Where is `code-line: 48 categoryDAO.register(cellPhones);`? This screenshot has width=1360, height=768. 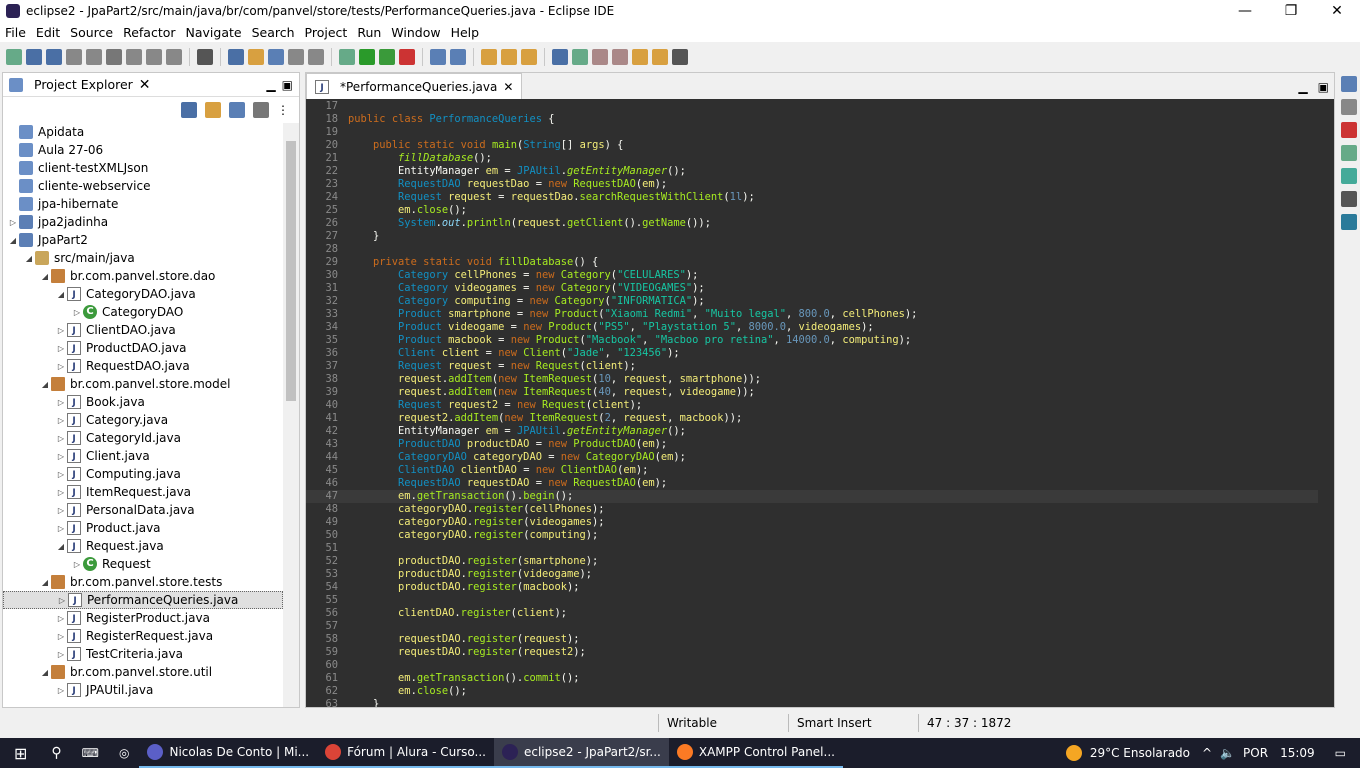
code-line: 48 categoryDAO.register(cellPhones); is located at coordinates (812, 509).